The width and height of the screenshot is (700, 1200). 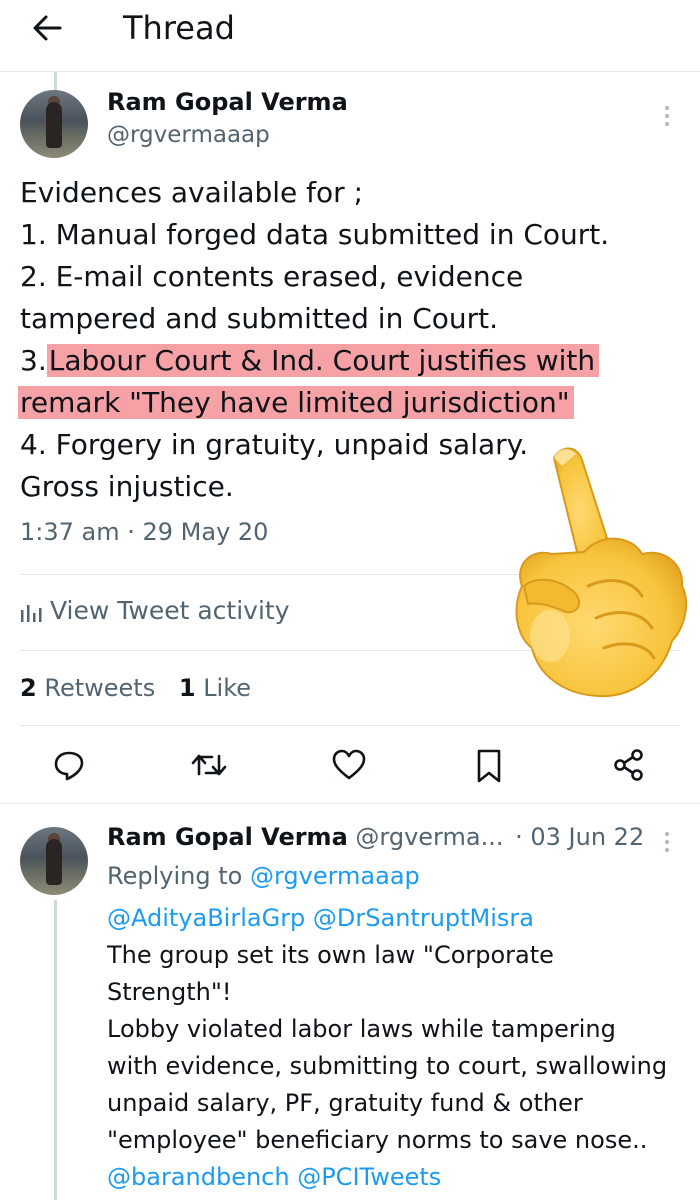 What do you see at coordinates (601, 572) in the screenshot?
I see `pointing-up-hand-emoji` at bounding box center [601, 572].